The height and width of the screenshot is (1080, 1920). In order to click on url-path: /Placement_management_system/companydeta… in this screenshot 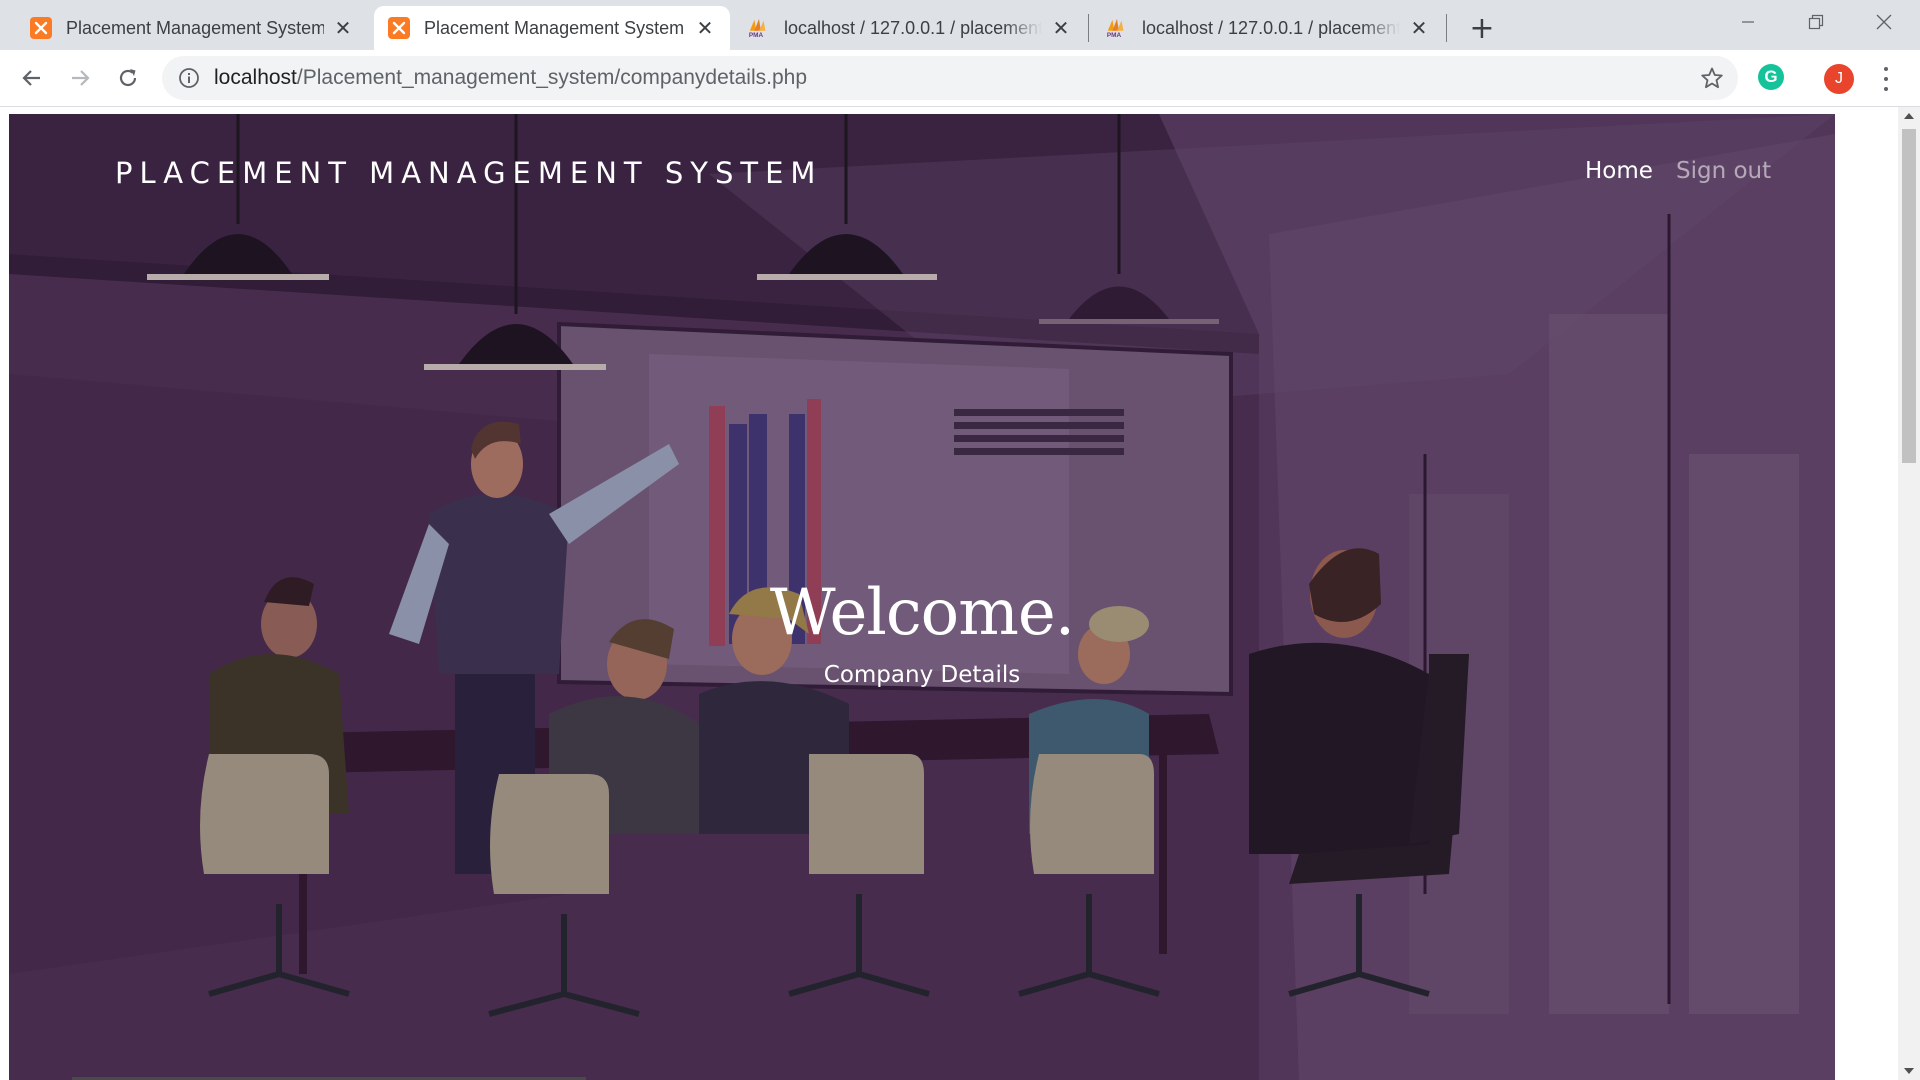, I will do `click(552, 77)`.